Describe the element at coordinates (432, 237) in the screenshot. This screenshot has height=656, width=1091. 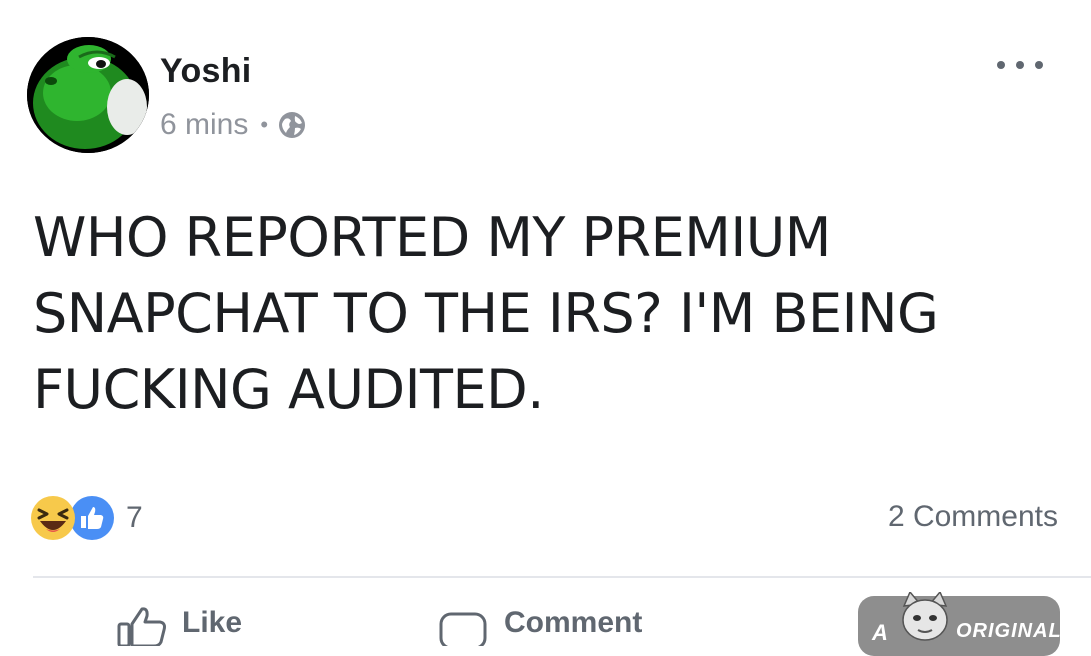
I see `post-text-line: WHO REPORTED MY PREMIUM` at that location.